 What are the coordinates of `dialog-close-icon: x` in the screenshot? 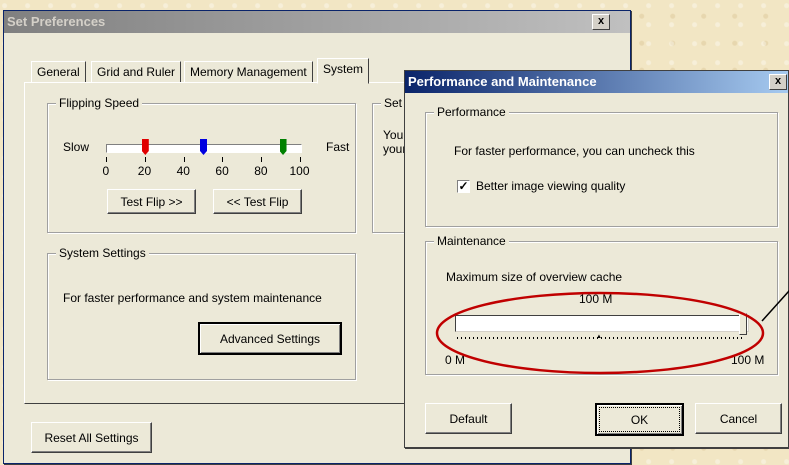 It's located at (778, 82).